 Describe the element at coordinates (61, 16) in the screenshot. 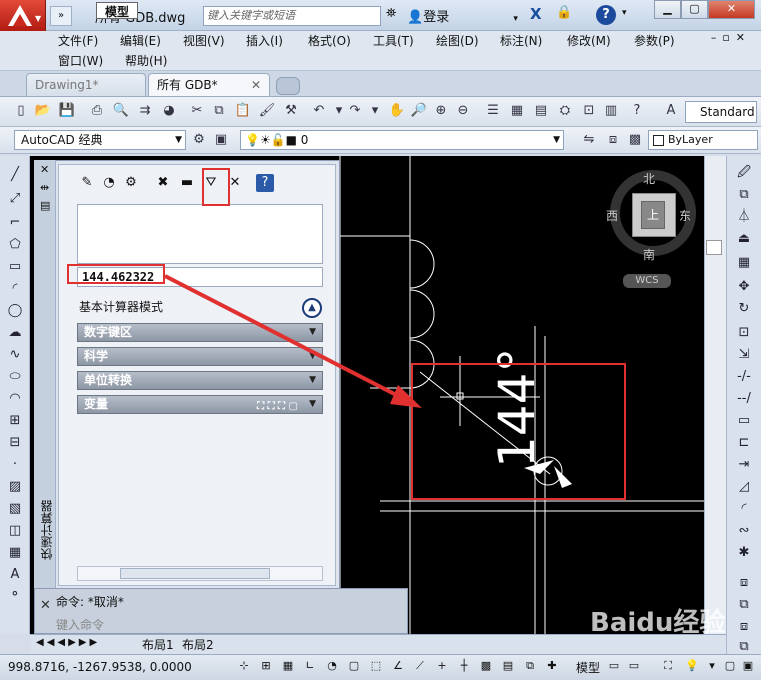

I see `quick-access-expand-button: »` at that location.